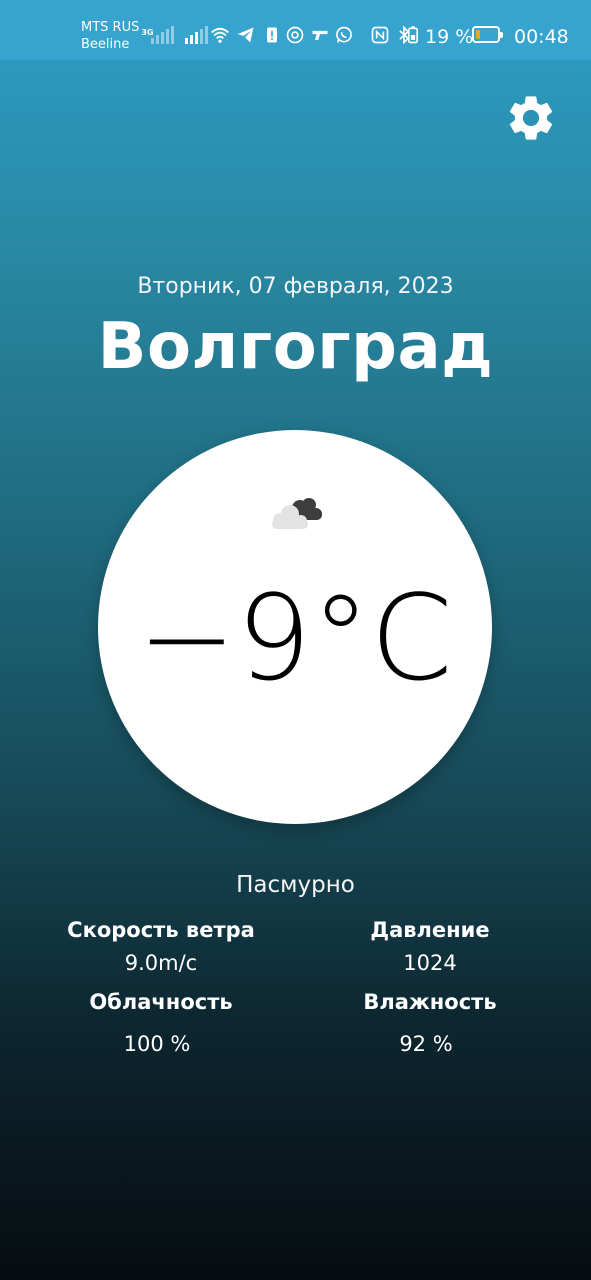  What do you see at coordinates (272, 35) in the screenshot?
I see `notification-icon` at bounding box center [272, 35].